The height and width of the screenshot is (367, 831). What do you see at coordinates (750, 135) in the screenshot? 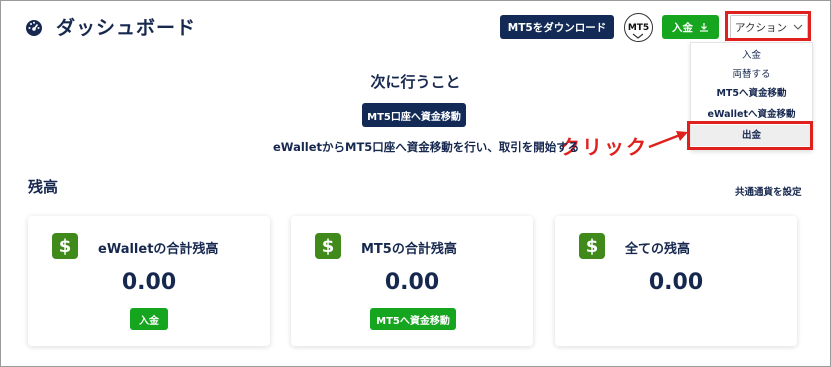
I see `withdraw-highlight-box` at bounding box center [750, 135].